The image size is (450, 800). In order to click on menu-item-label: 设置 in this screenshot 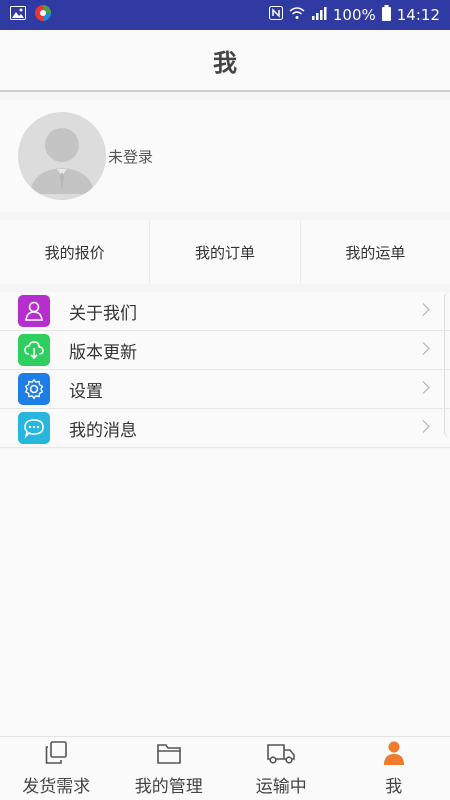, I will do `click(86, 391)`.